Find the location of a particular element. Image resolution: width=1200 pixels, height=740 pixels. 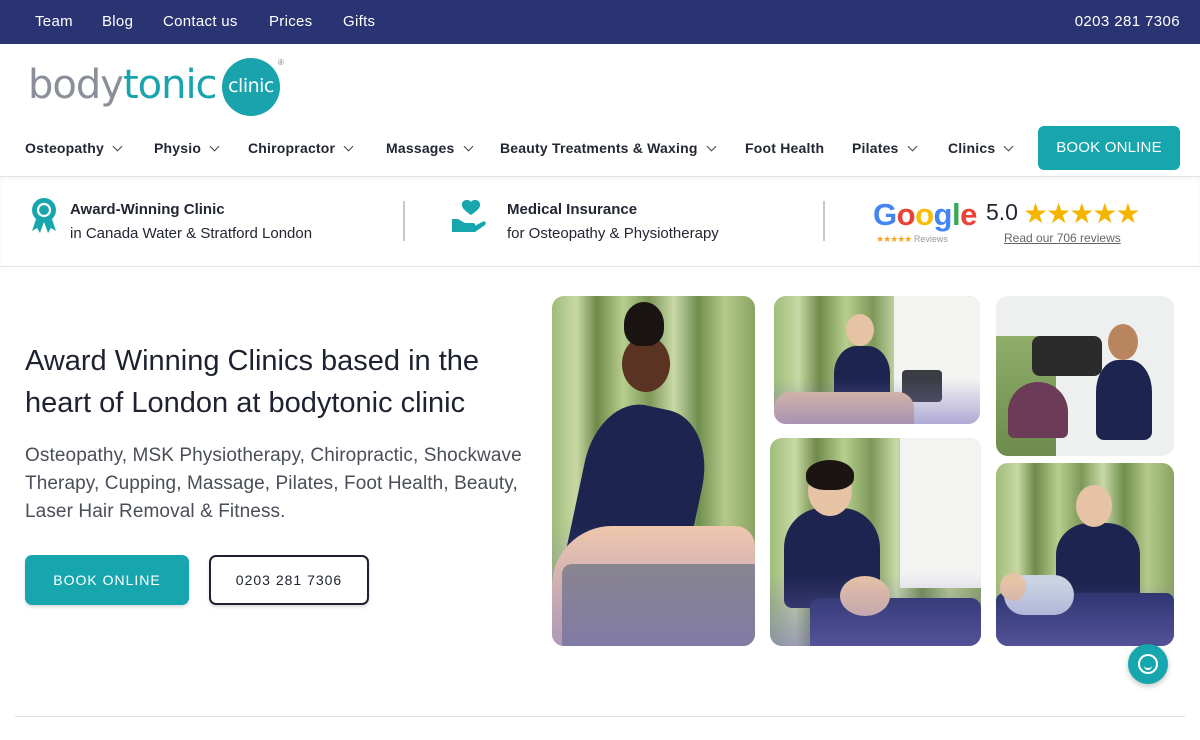

dumbbell is located at coordinates (1067, 356).